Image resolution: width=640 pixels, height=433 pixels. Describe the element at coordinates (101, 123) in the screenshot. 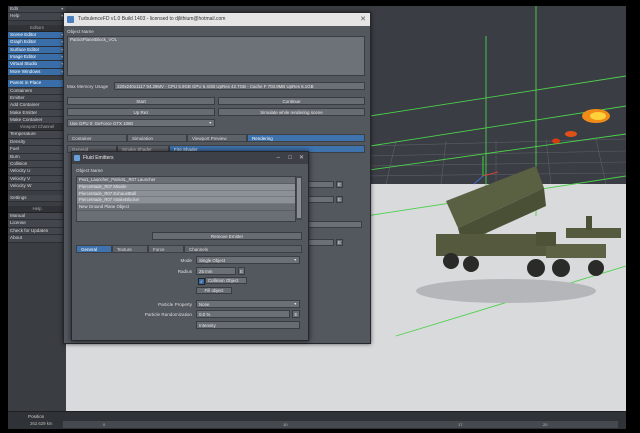

I see `gpu-select-value: Use GPU 0: GeForce GTX 1080` at that location.